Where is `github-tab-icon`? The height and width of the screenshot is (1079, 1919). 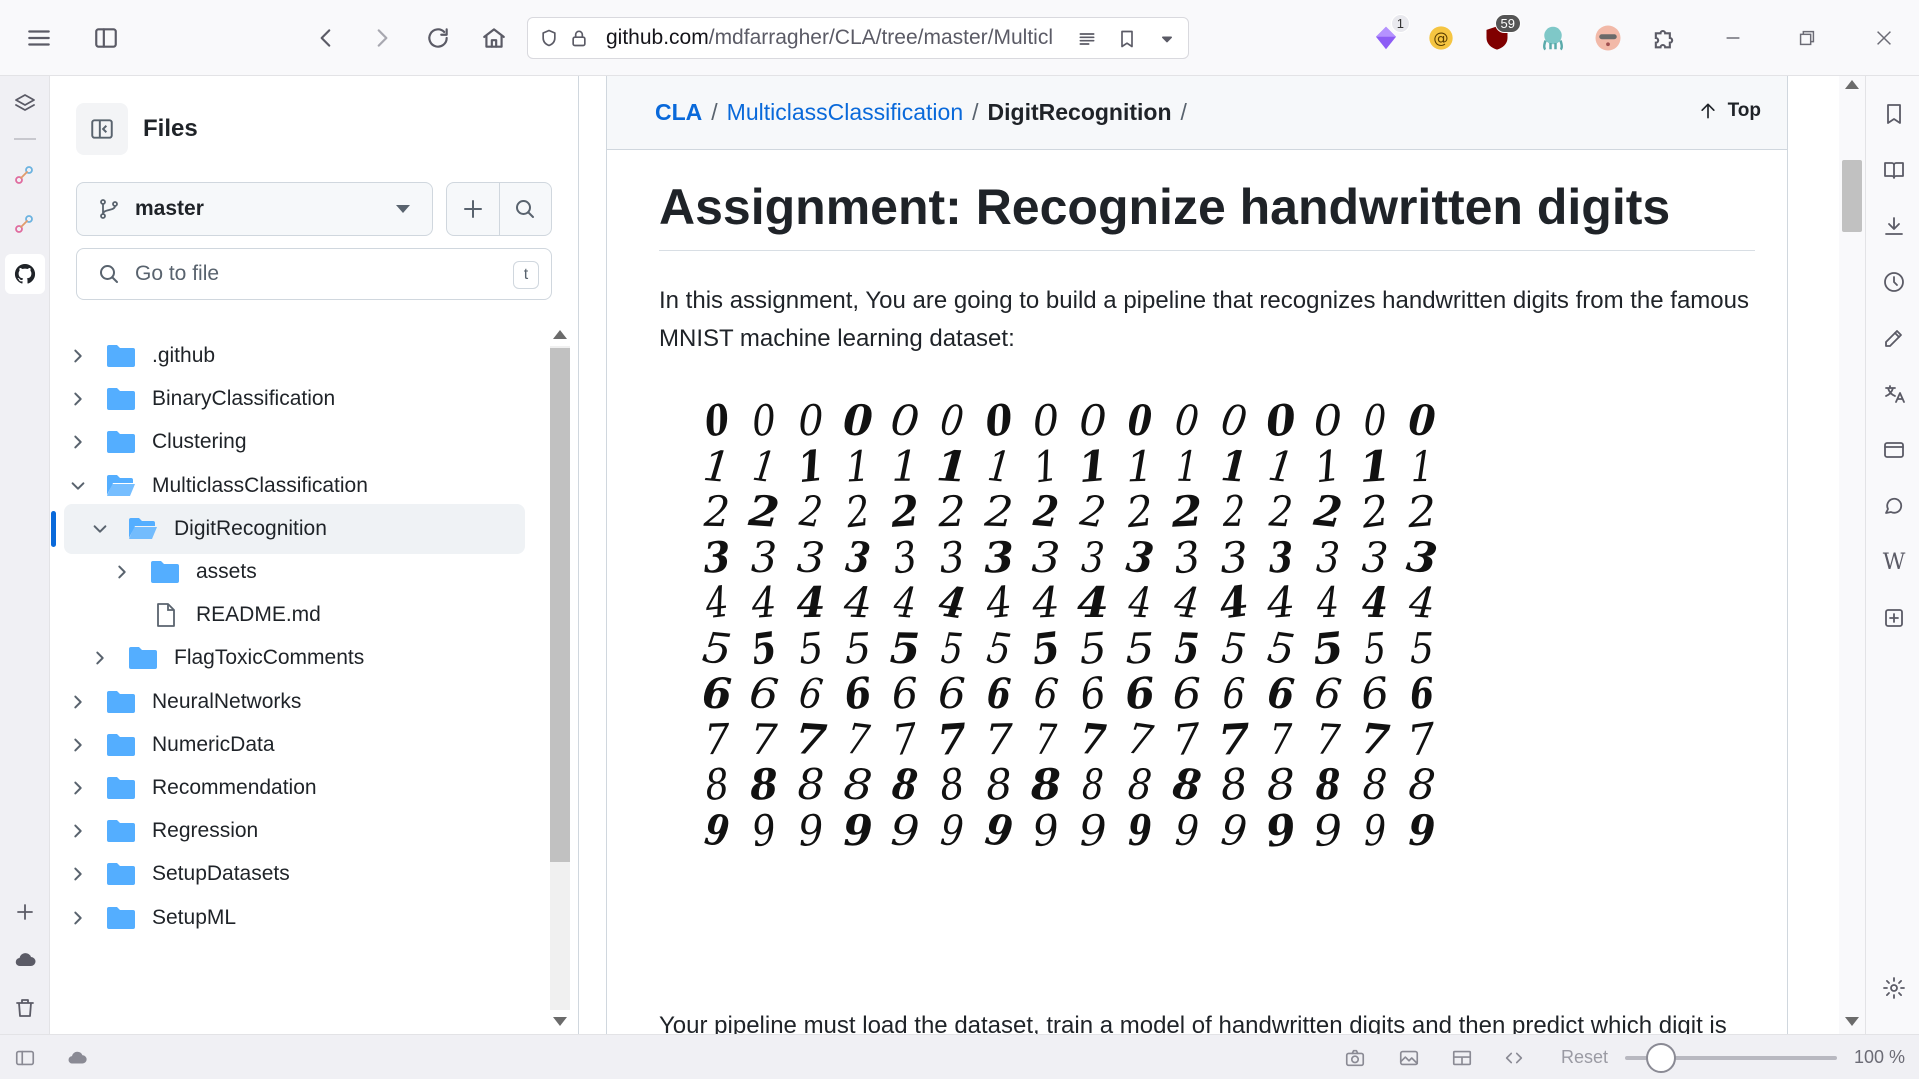
github-tab-icon is located at coordinates (25, 274).